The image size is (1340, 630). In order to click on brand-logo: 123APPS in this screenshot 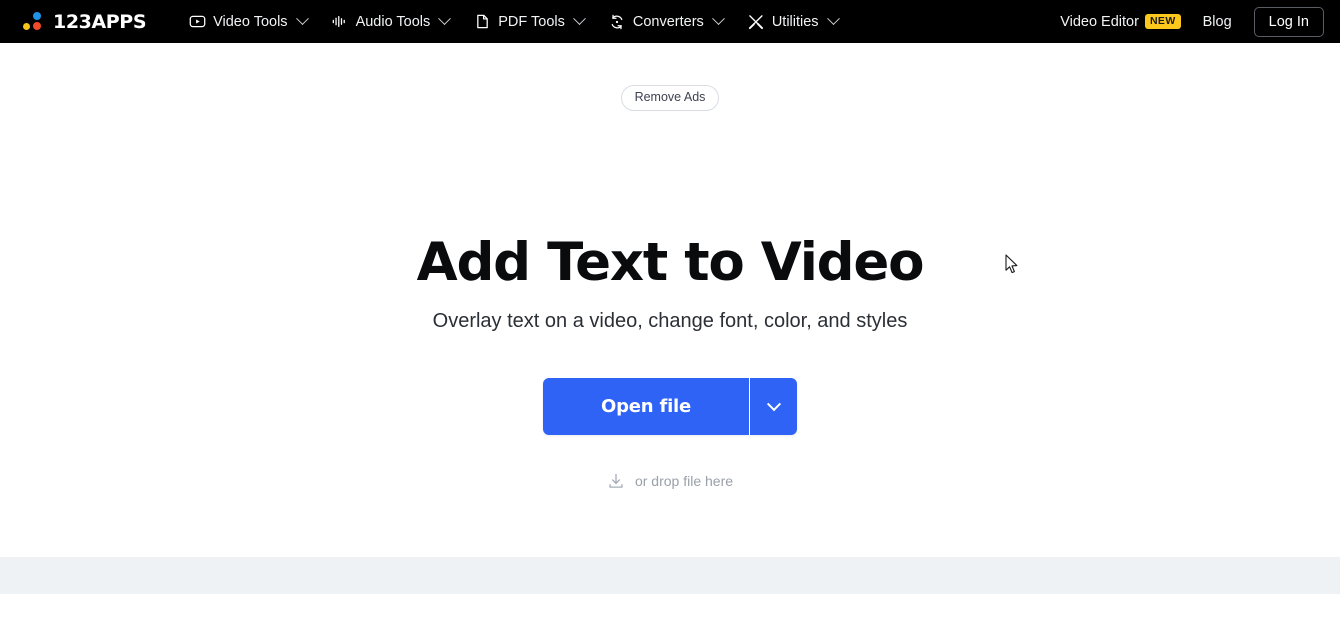, I will do `click(84, 21)`.